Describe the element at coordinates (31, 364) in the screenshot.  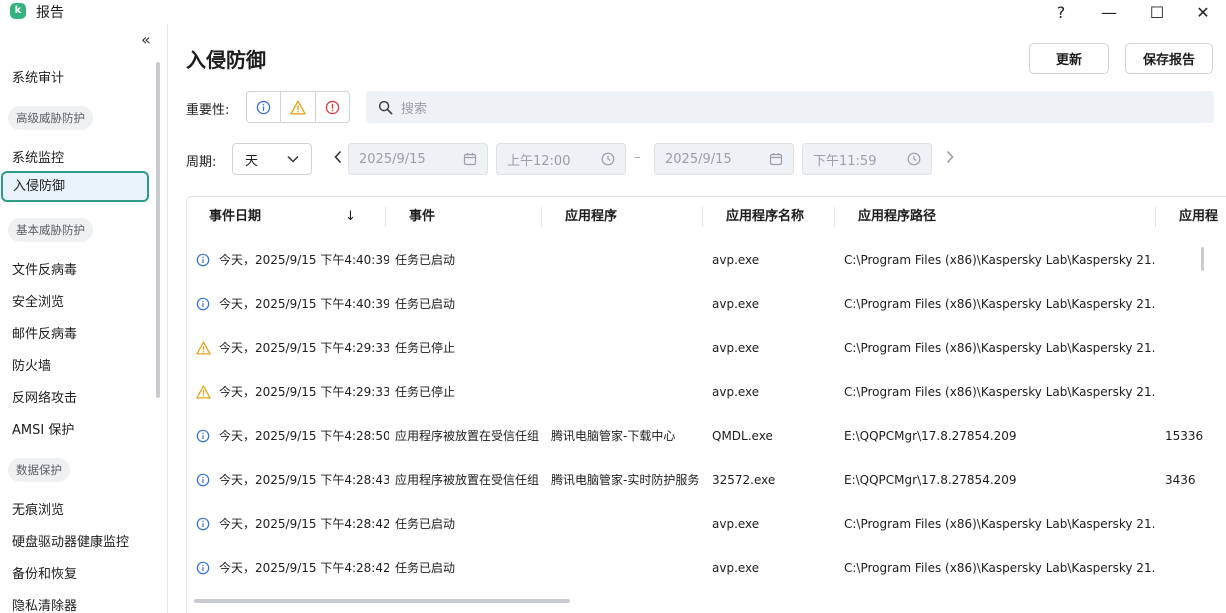
I see `sidebar-item-firewall: 防火墙` at that location.